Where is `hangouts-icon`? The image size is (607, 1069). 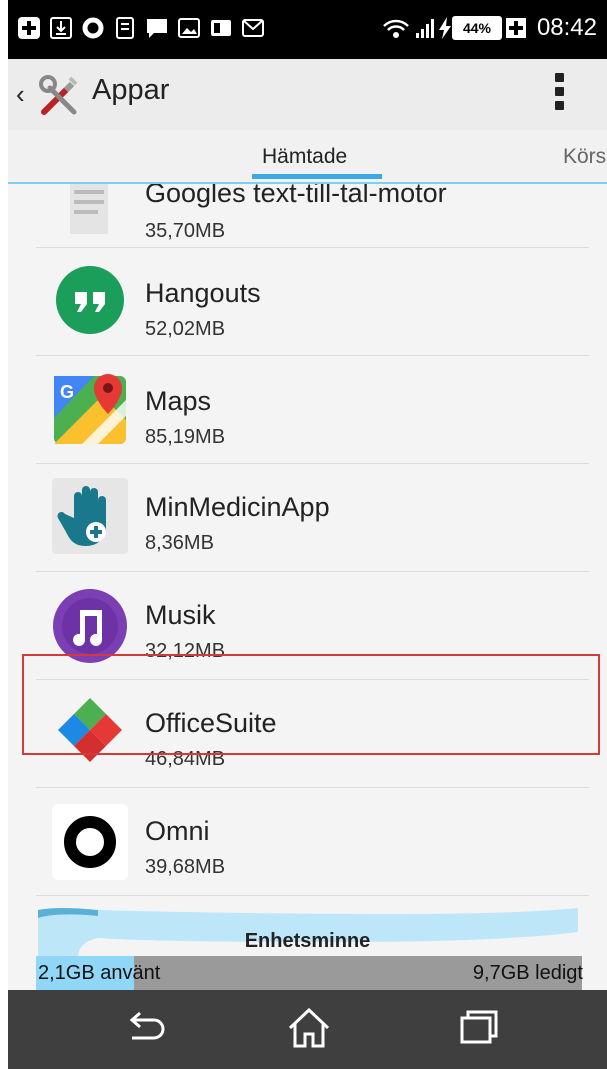
hangouts-icon is located at coordinates (90, 300).